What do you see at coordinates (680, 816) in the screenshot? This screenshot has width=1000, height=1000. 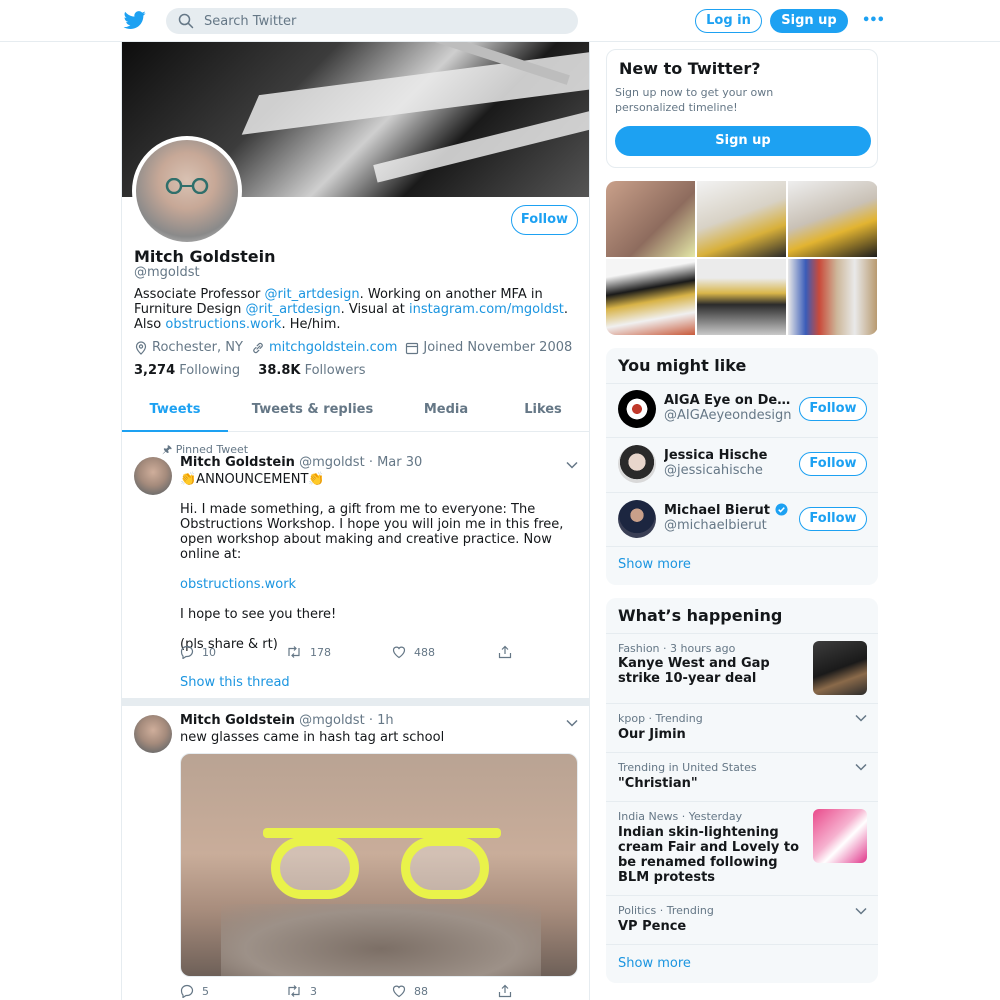 I see `trend-meta: India News · Yesterday` at bounding box center [680, 816].